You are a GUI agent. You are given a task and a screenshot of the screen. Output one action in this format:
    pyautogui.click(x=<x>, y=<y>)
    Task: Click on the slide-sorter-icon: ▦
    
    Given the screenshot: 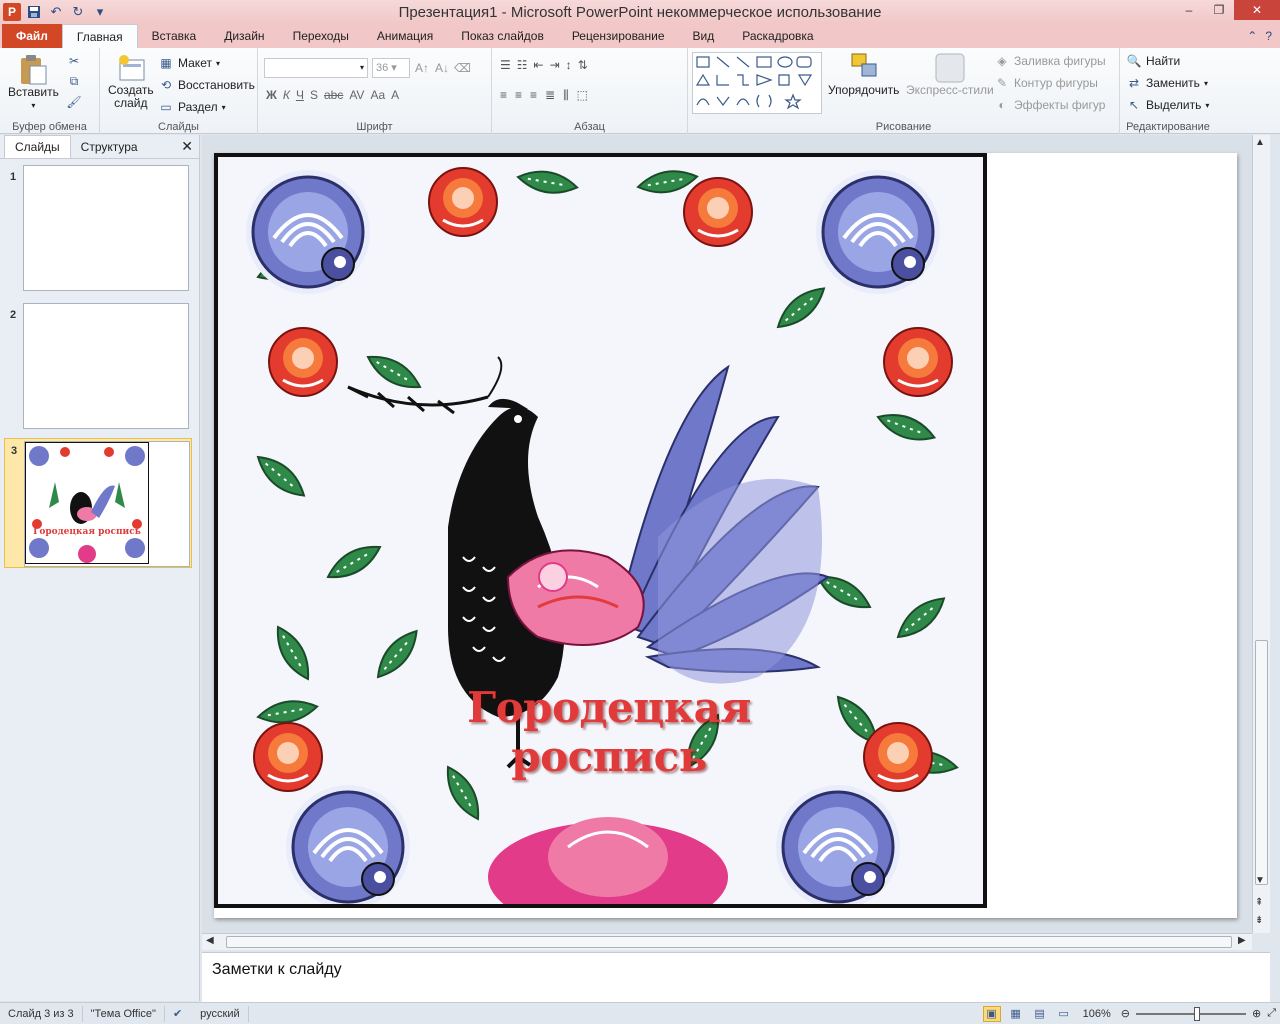 What is the action you would take?
    pyautogui.click(x=1016, y=1014)
    